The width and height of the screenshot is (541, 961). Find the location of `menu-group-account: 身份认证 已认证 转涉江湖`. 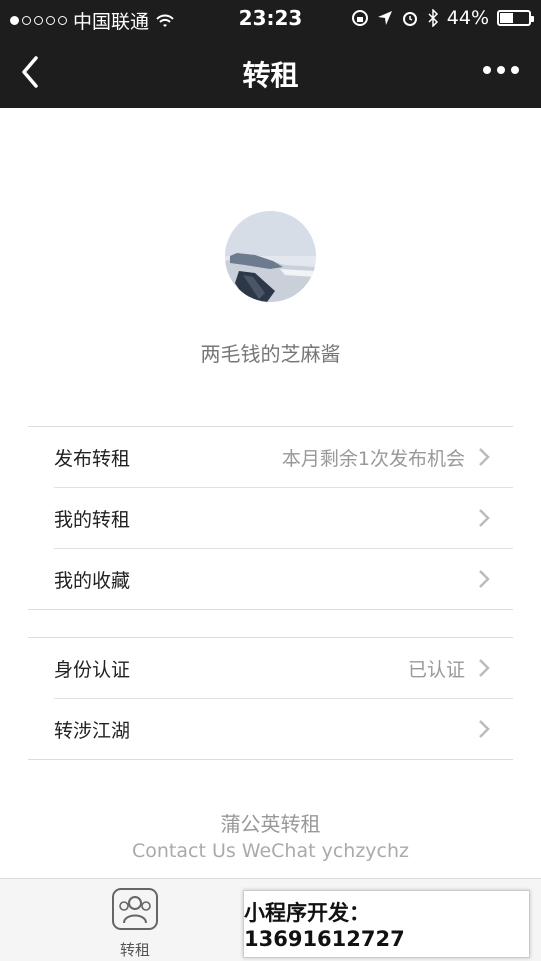

menu-group-account: 身份认证 已认证 转涉江湖 is located at coordinates (270, 698).